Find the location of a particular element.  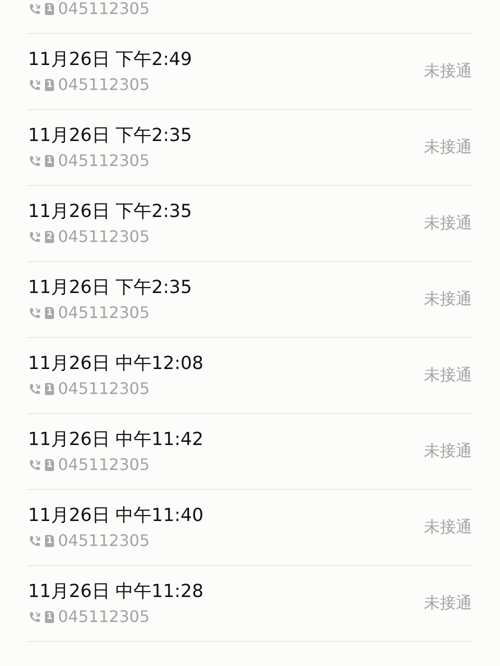

call-time: 11月26日 下午2:49 is located at coordinates (110, 60).